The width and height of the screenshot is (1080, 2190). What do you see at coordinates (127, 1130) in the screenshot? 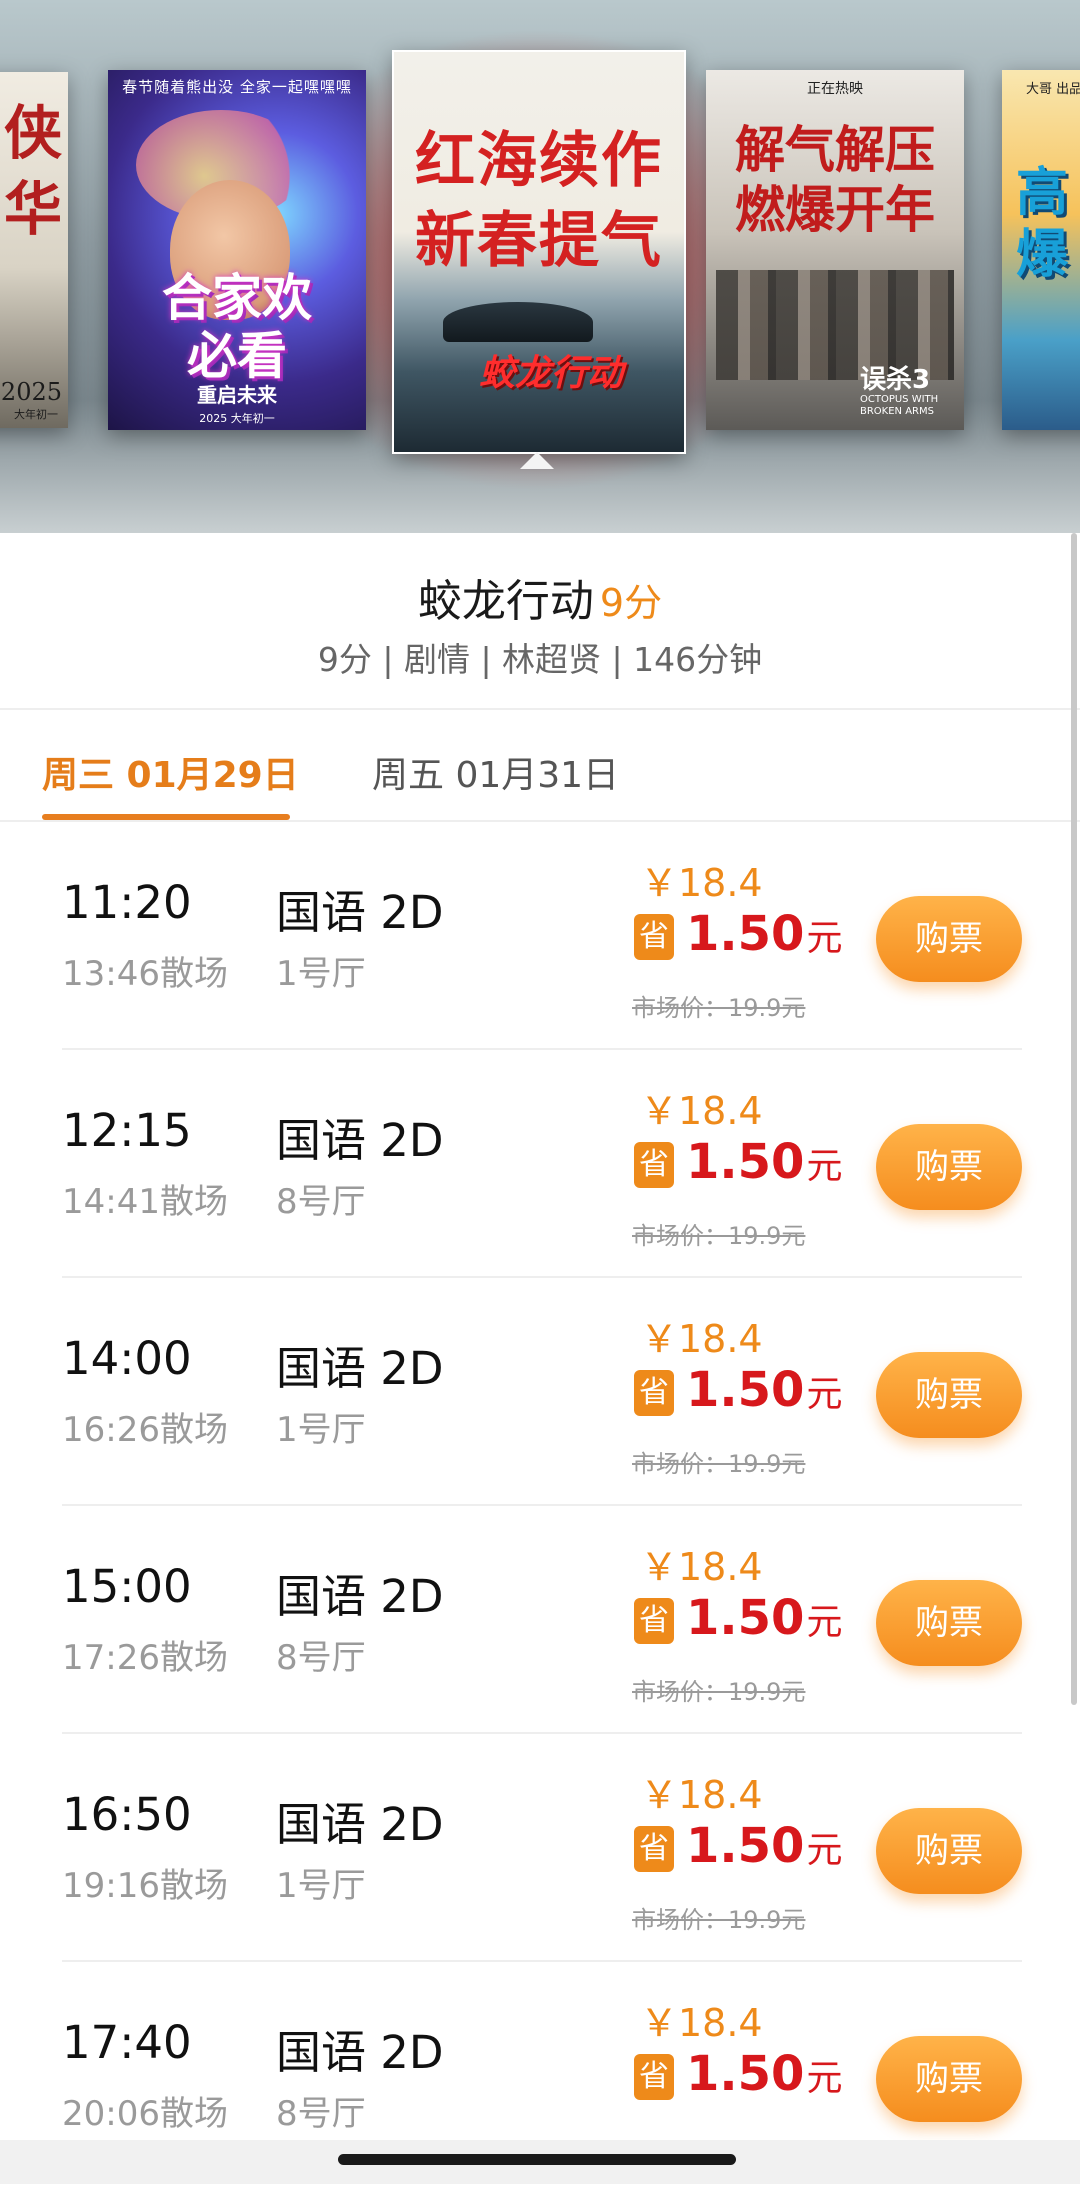
I see `start-time: 12:15` at bounding box center [127, 1130].